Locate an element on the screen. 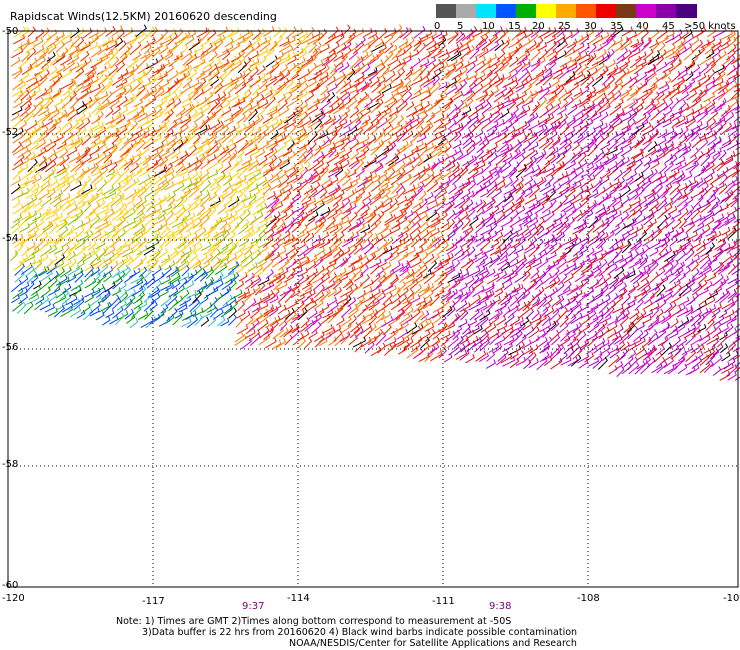 This screenshot has height=650, width=740. lat-label-50: -50 is located at coordinates (10, 31).